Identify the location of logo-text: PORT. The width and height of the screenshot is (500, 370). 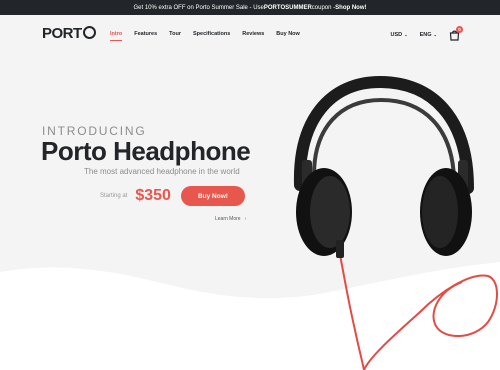
(62, 33).